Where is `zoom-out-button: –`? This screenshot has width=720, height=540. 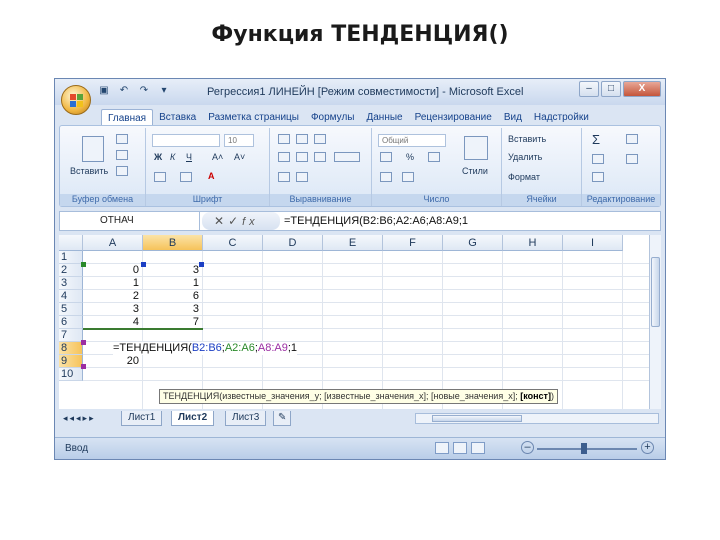 zoom-out-button: – is located at coordinates (527, 447).